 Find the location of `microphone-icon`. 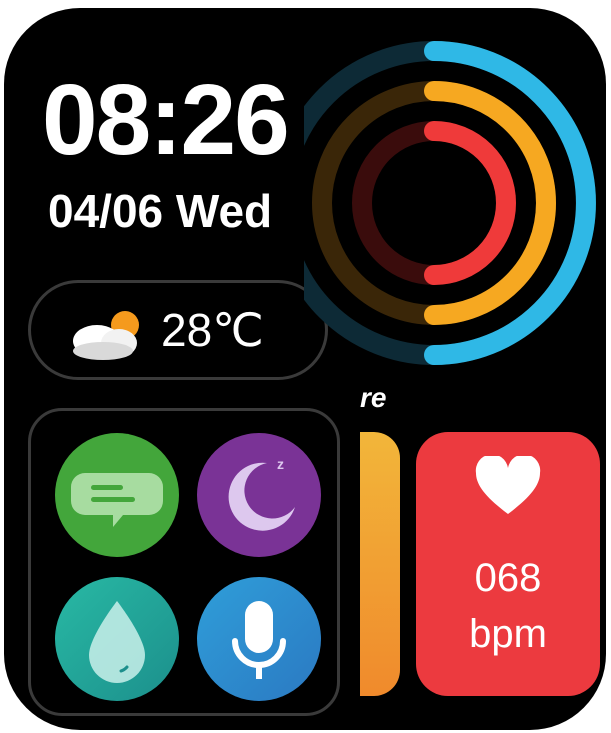

microphone-icon is located at coordinates (259, 640).